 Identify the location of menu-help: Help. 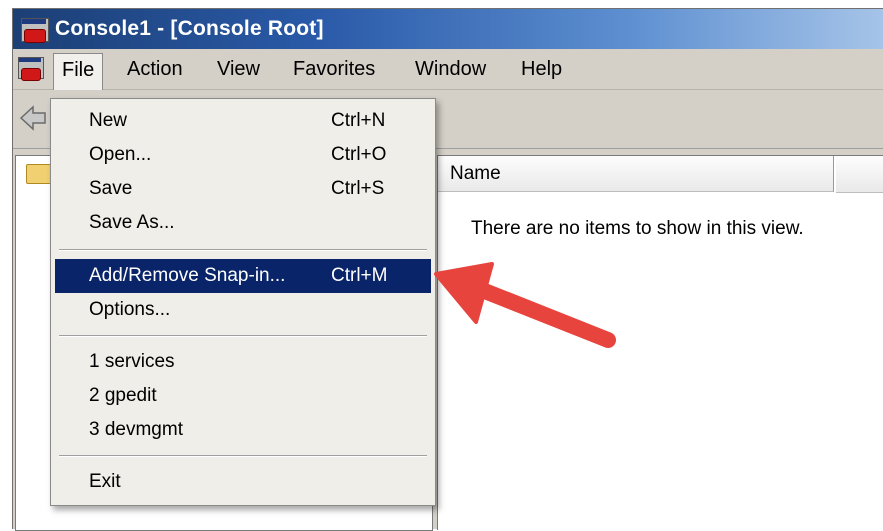
(541, 69).